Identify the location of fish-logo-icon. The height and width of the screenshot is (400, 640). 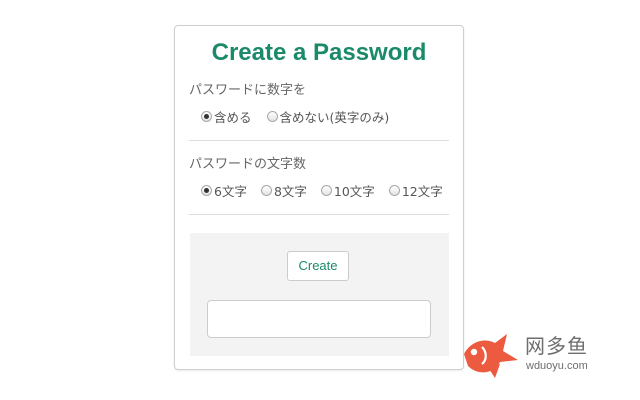
(491, 356).